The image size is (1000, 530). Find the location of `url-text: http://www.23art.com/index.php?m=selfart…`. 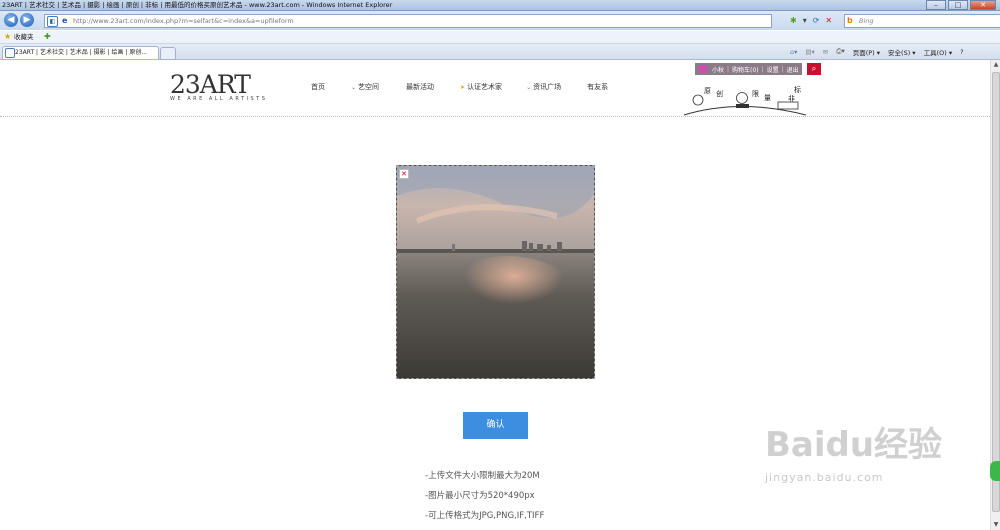

url-text: http://www.23art.com/index.php?m=selfart… is located at coordinates (183, 21).